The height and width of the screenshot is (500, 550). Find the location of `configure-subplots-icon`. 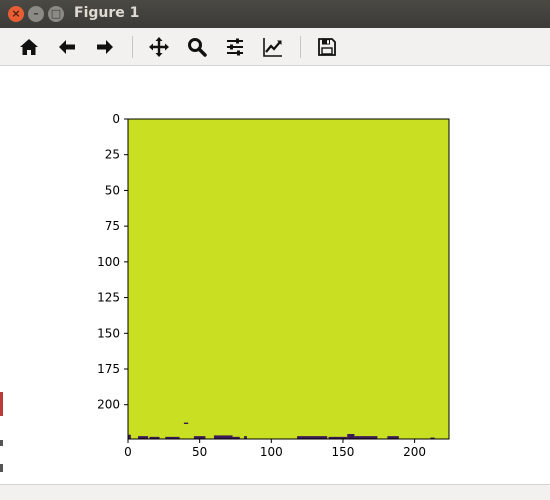

configure-subplots-icon is located at coordinates (235, 47).